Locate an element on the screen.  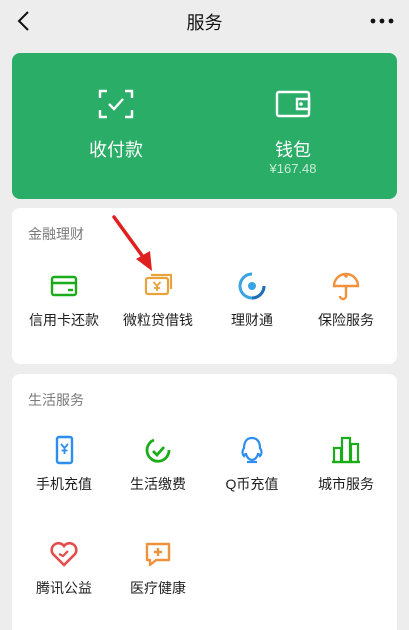
insurance-service-button: 保险服务 is located at coordinates (346, 306).